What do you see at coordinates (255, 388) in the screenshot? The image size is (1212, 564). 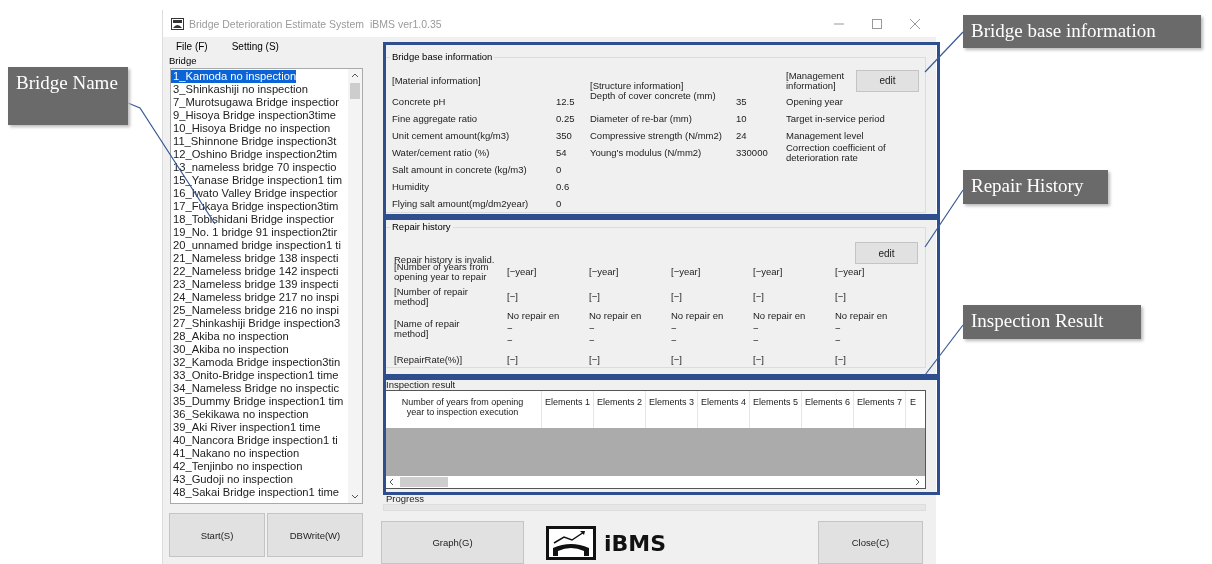 I see `bridge-list-item: 34_Nameless Bridge no inspectic` at bounding box center [255, 388].